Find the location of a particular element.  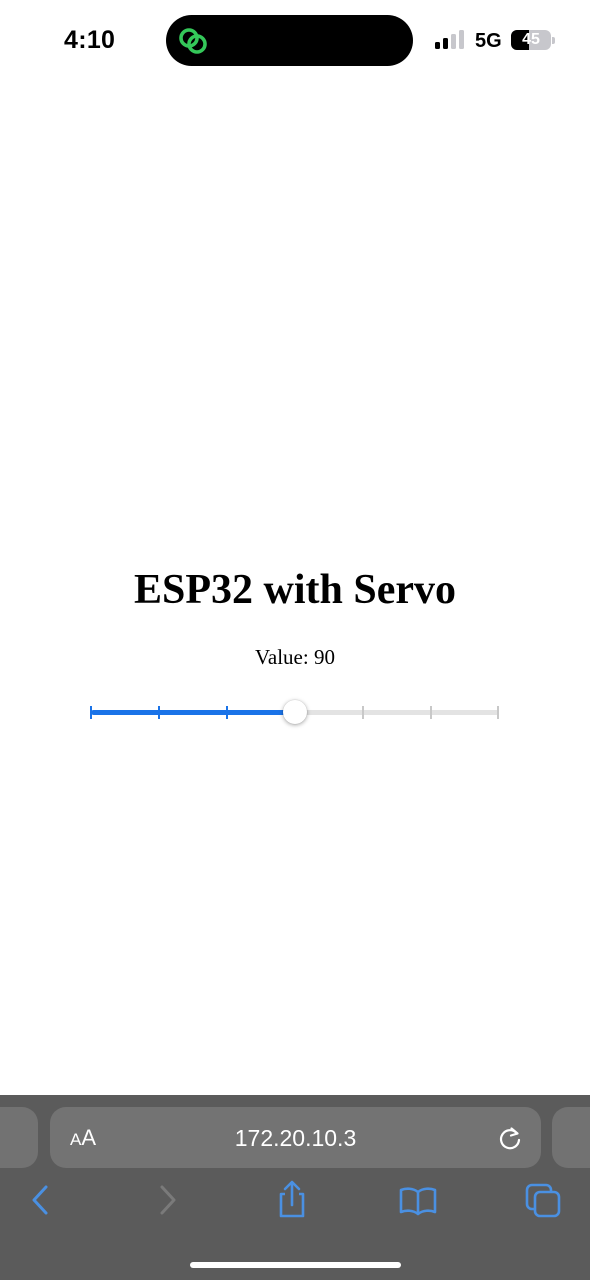

link-activity-icon is located at coordinates (193, 41).